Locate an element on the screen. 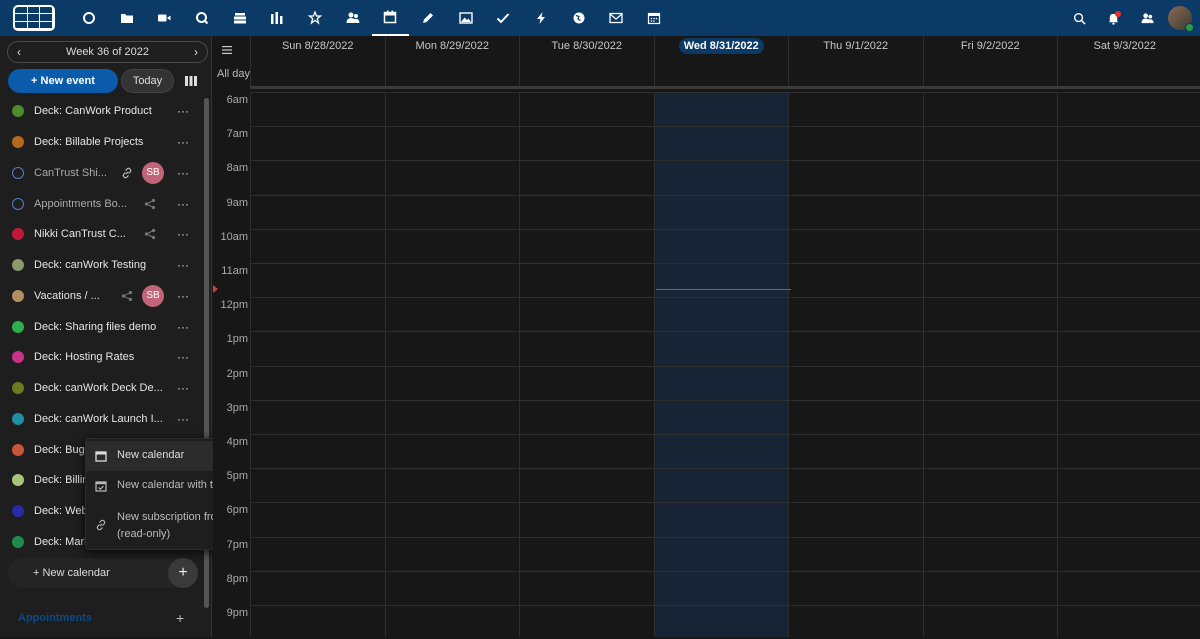 The width and height of the screenshot is (1200, 639). app-mail is located at coordinates (617, 18).